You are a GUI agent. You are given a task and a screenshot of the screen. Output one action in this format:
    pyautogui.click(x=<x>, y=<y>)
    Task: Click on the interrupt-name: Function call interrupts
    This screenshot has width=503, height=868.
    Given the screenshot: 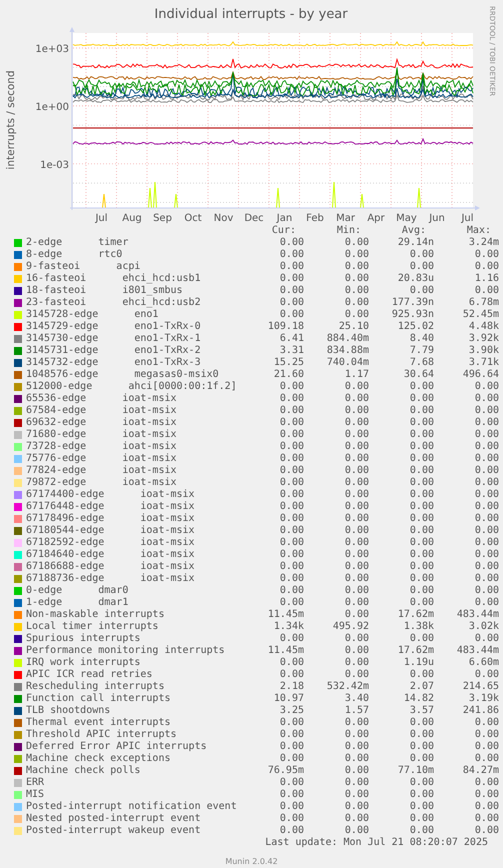 What is the action you would take?
    pyautogui.click(x=98, y=699)
    